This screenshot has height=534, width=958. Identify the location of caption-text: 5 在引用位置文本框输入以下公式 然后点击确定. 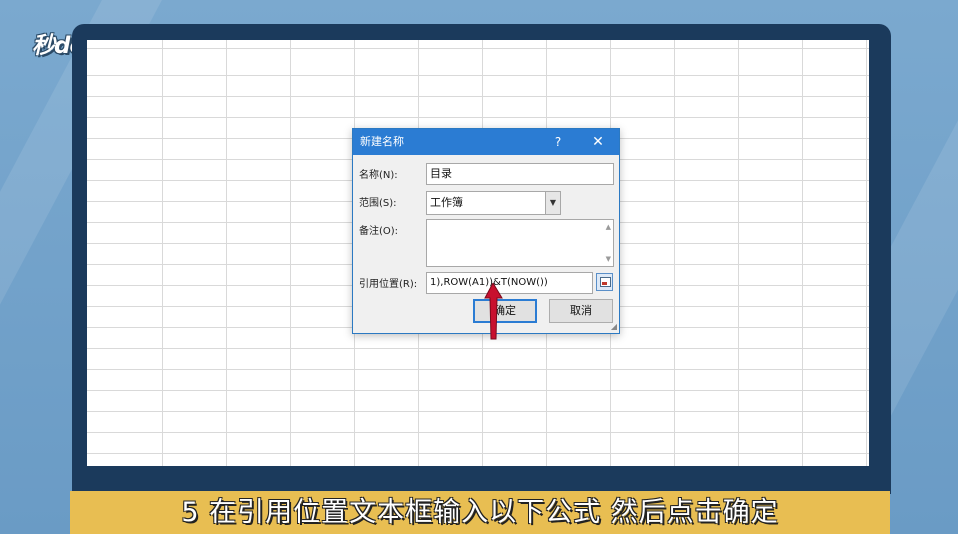
(480, 512).